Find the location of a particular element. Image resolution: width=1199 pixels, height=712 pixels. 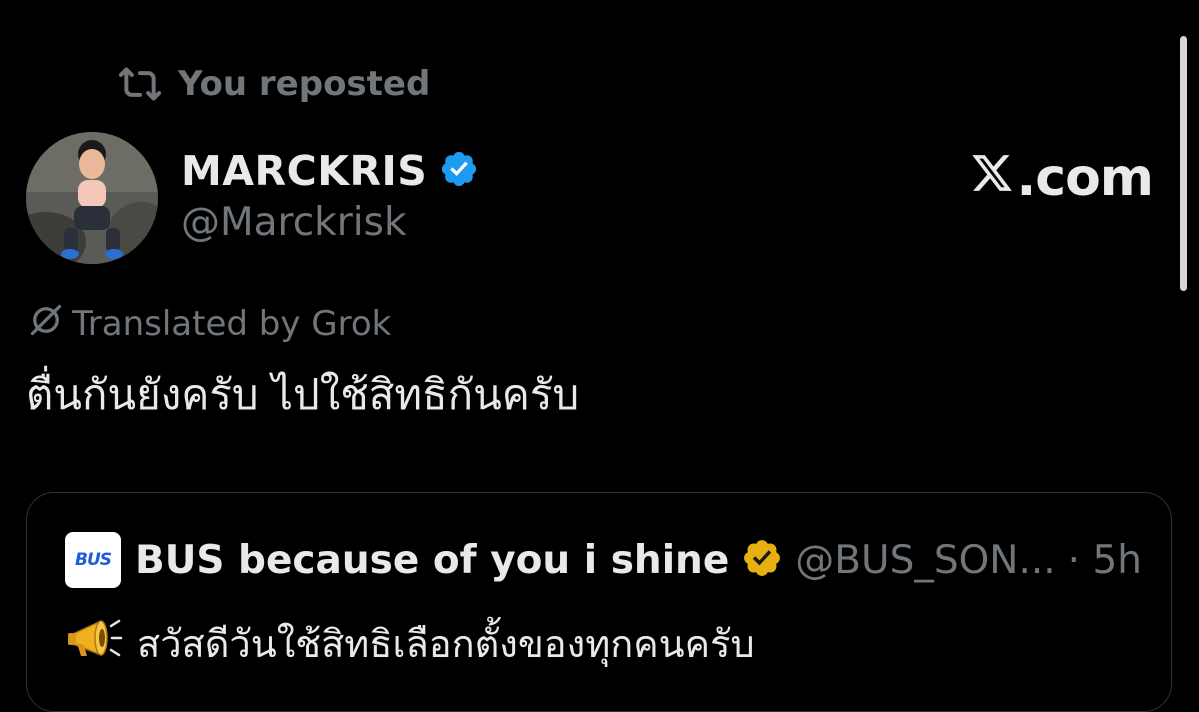

translation-indicator: Translated by Grok is located at coordinates (209, 324).